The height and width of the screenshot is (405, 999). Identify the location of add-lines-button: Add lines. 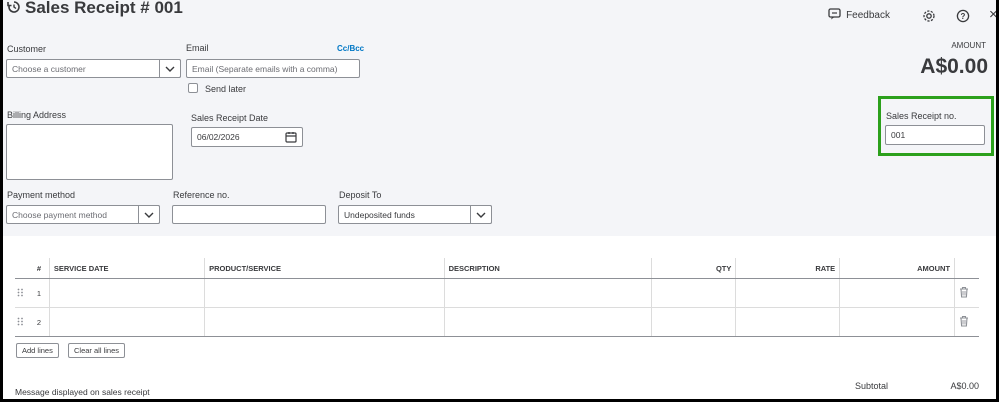
(37, 350).